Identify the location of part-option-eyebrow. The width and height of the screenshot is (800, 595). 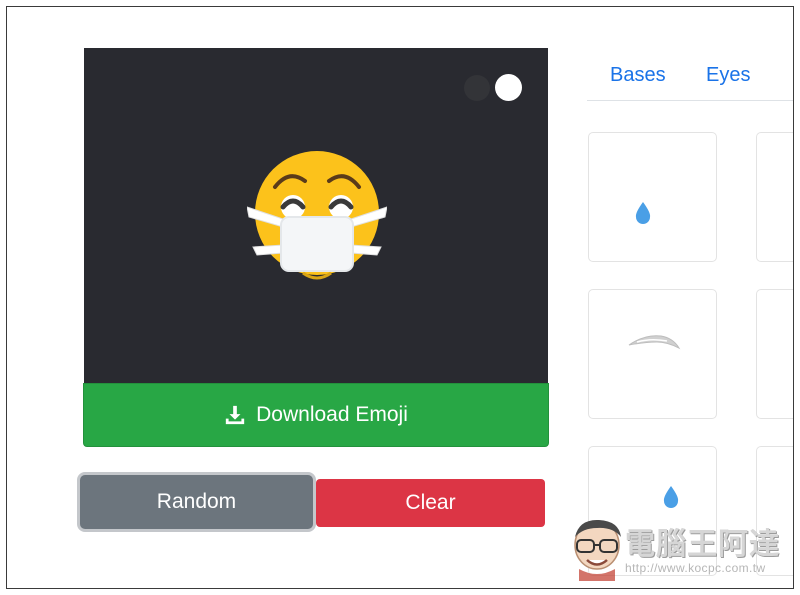
(652, 354).